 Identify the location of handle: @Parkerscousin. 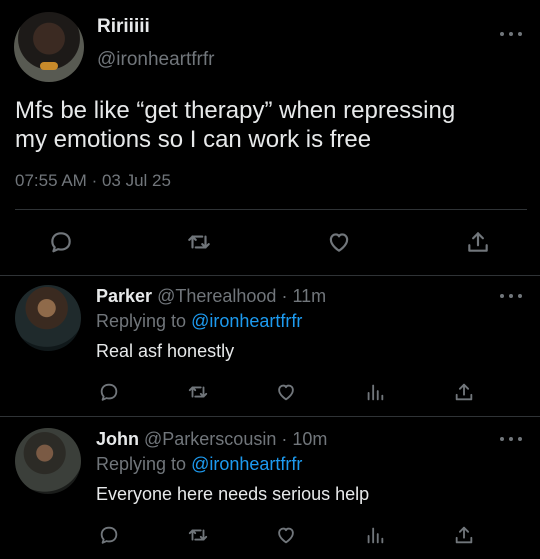
(210, 439).